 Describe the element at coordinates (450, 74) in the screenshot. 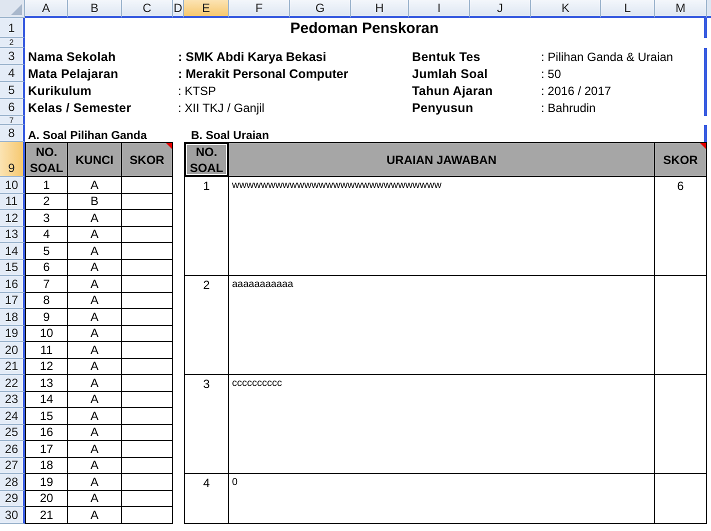

I see `field-label: Jumlah Soal` at that location.